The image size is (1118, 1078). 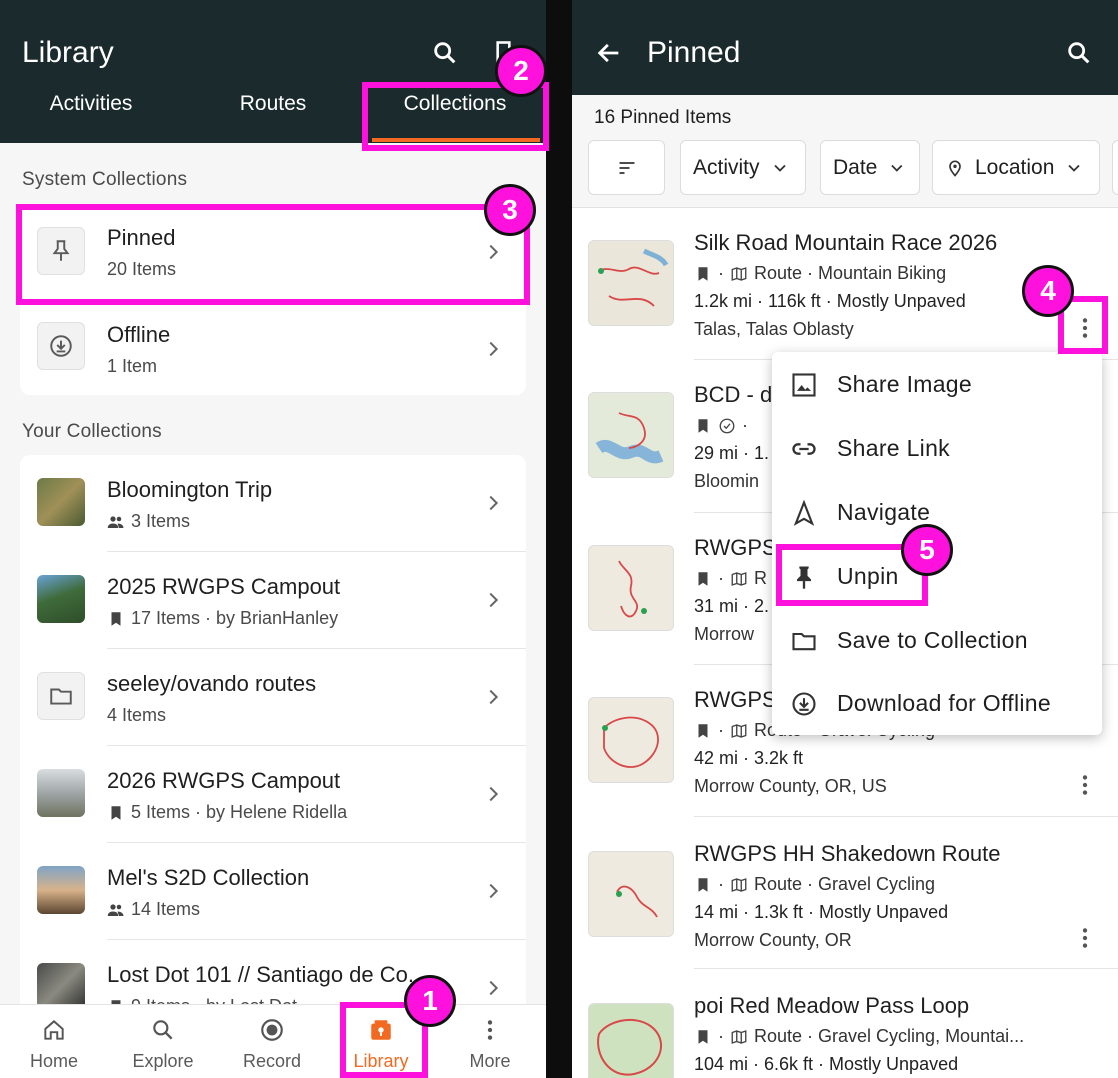 I want to click on menu-label: Download for Offline, so click(x=944, y=703).